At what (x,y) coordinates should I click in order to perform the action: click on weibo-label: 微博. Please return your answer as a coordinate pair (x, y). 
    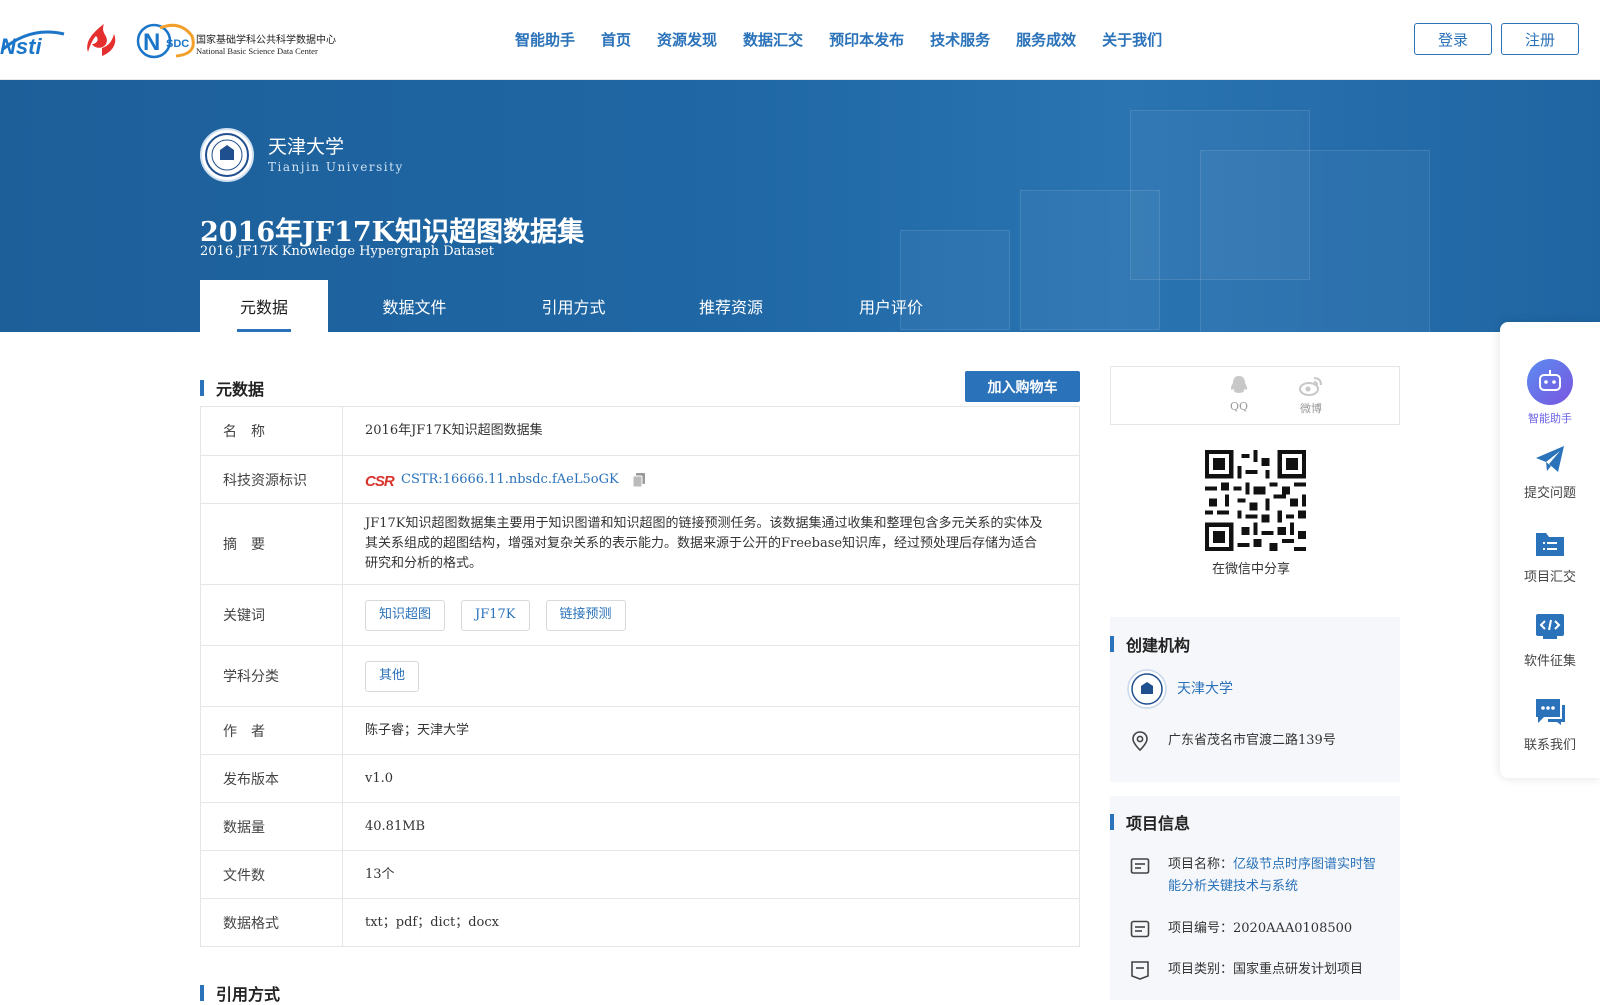
    Looking at the image, I should click on (1311, 408).